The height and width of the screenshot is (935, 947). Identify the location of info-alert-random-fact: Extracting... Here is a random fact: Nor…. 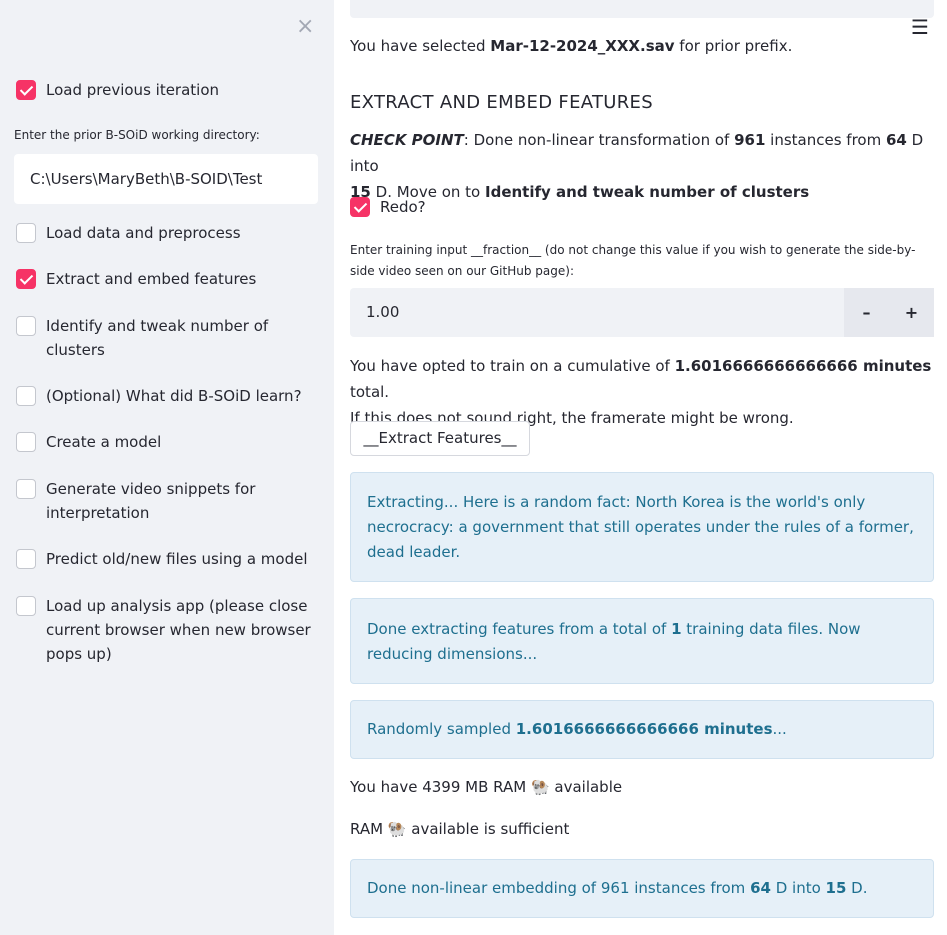
(642, 527).